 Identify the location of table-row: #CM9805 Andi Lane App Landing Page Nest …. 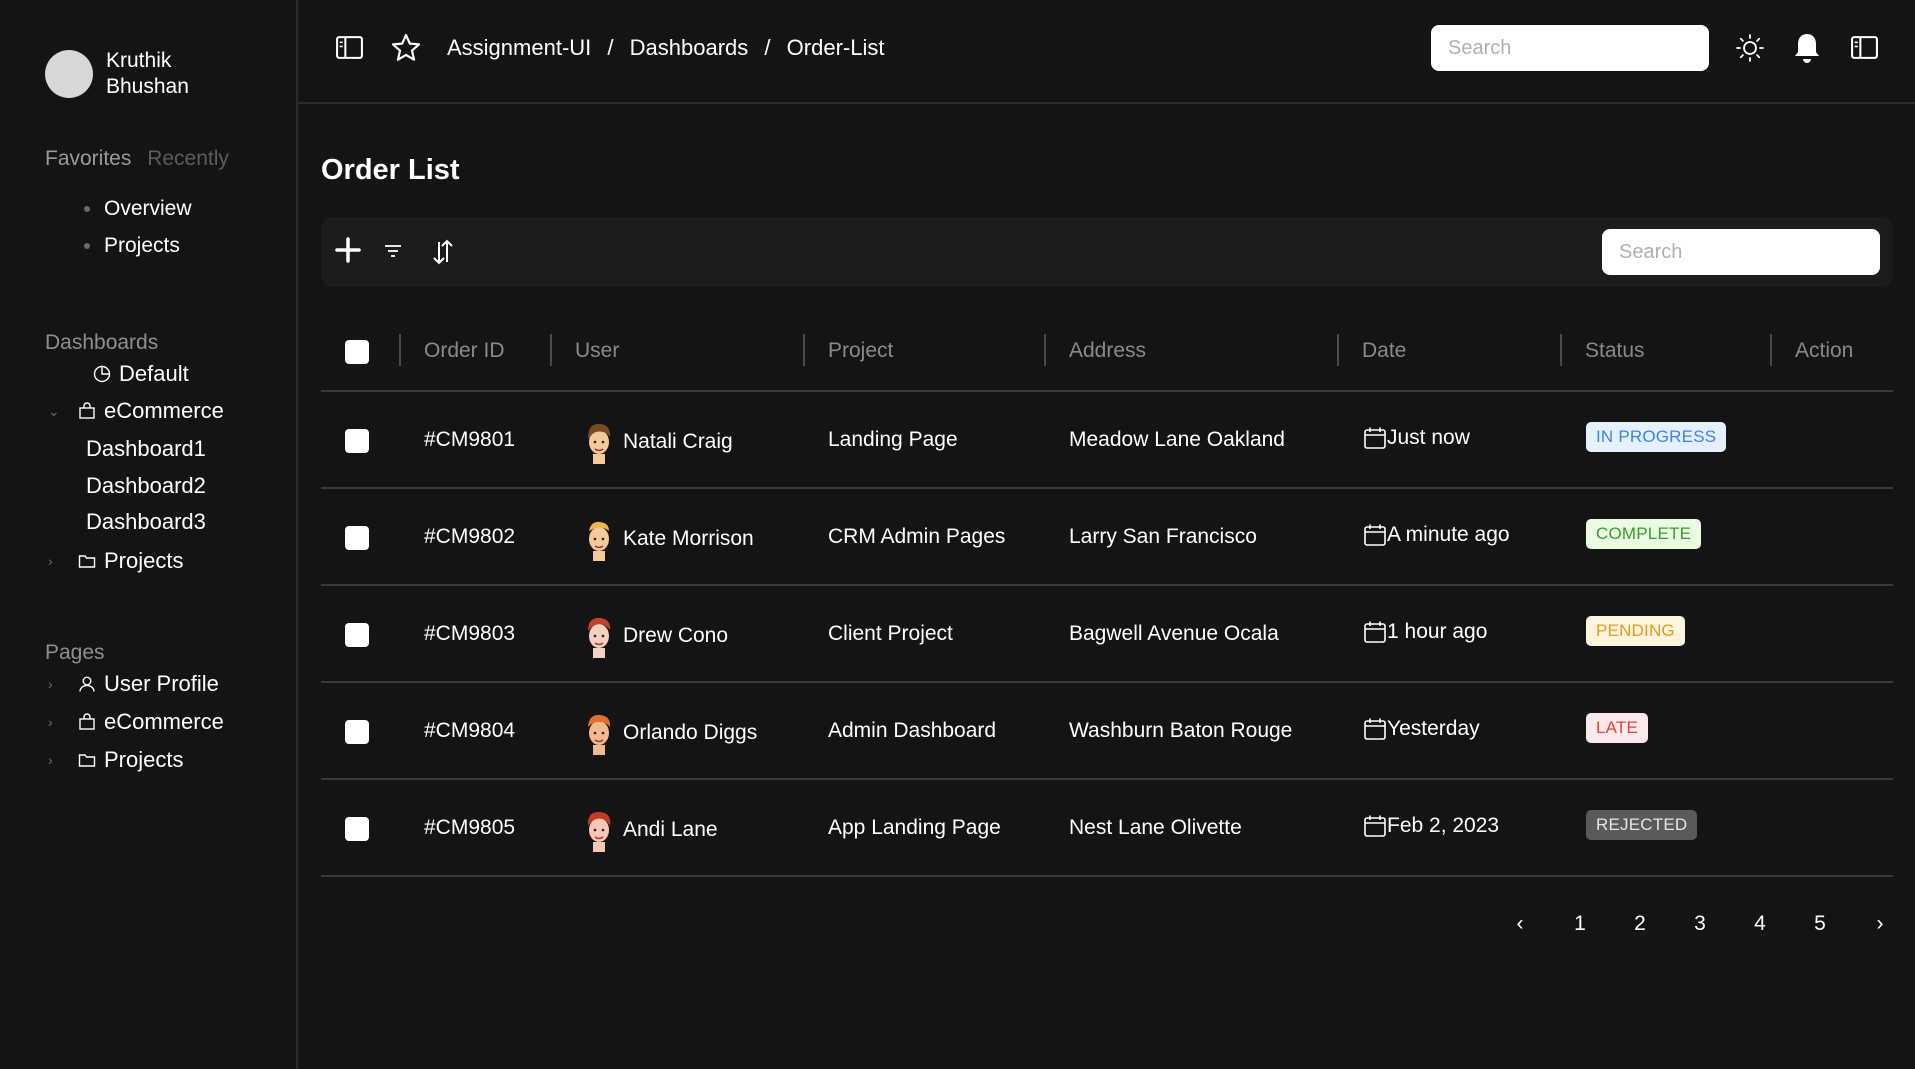
(1107, 828).